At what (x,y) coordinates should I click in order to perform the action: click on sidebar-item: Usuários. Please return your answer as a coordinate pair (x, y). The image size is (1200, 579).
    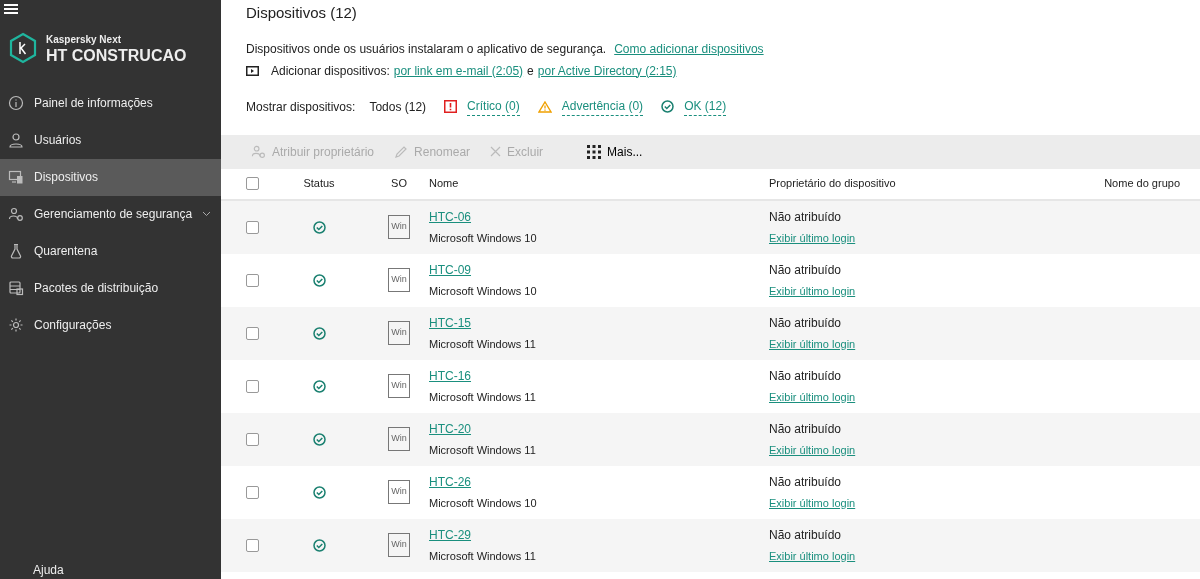
    Looking at the image, I should click on (110, 140).